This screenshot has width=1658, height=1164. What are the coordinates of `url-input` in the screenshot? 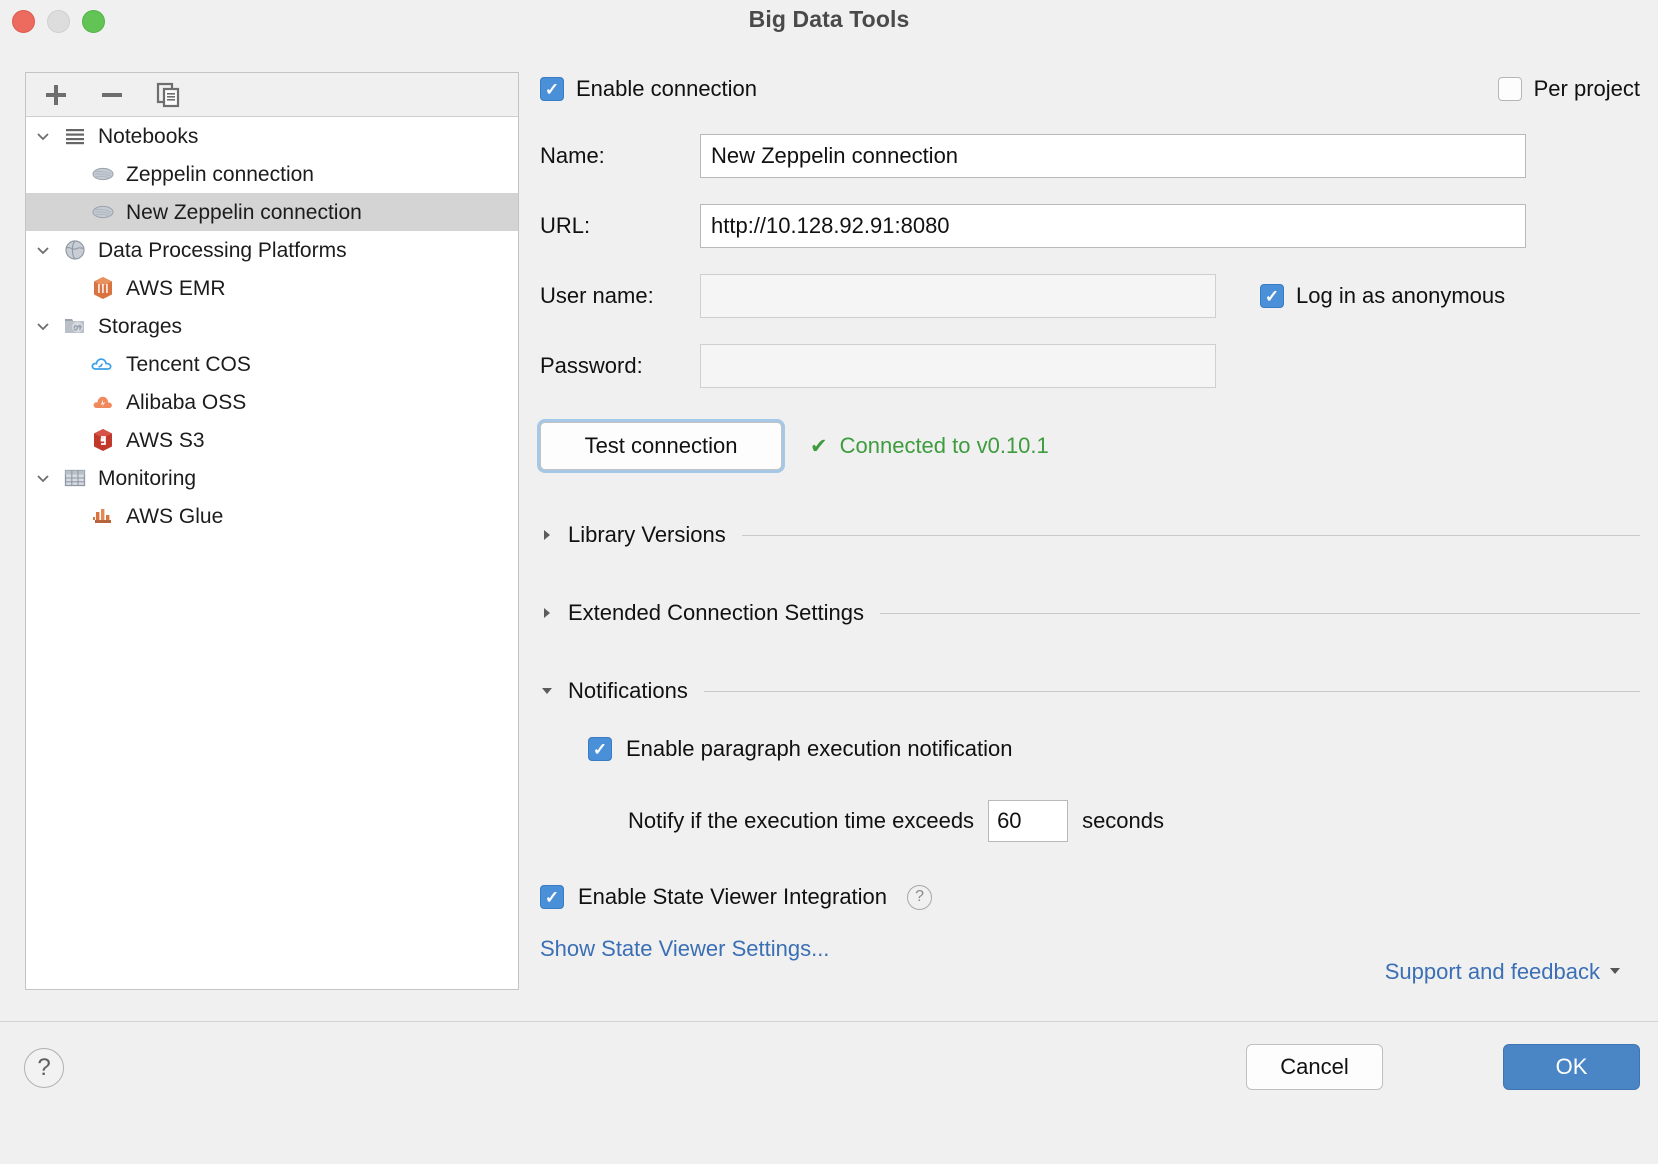 It's located at (1113, 226).